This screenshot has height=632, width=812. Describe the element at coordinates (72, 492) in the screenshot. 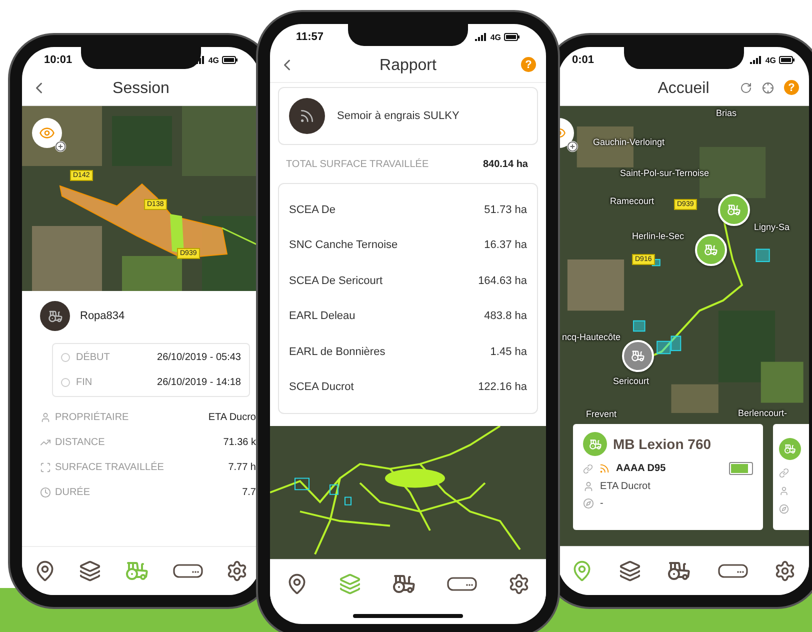

I see `stat-label: DURÉE` at that location.